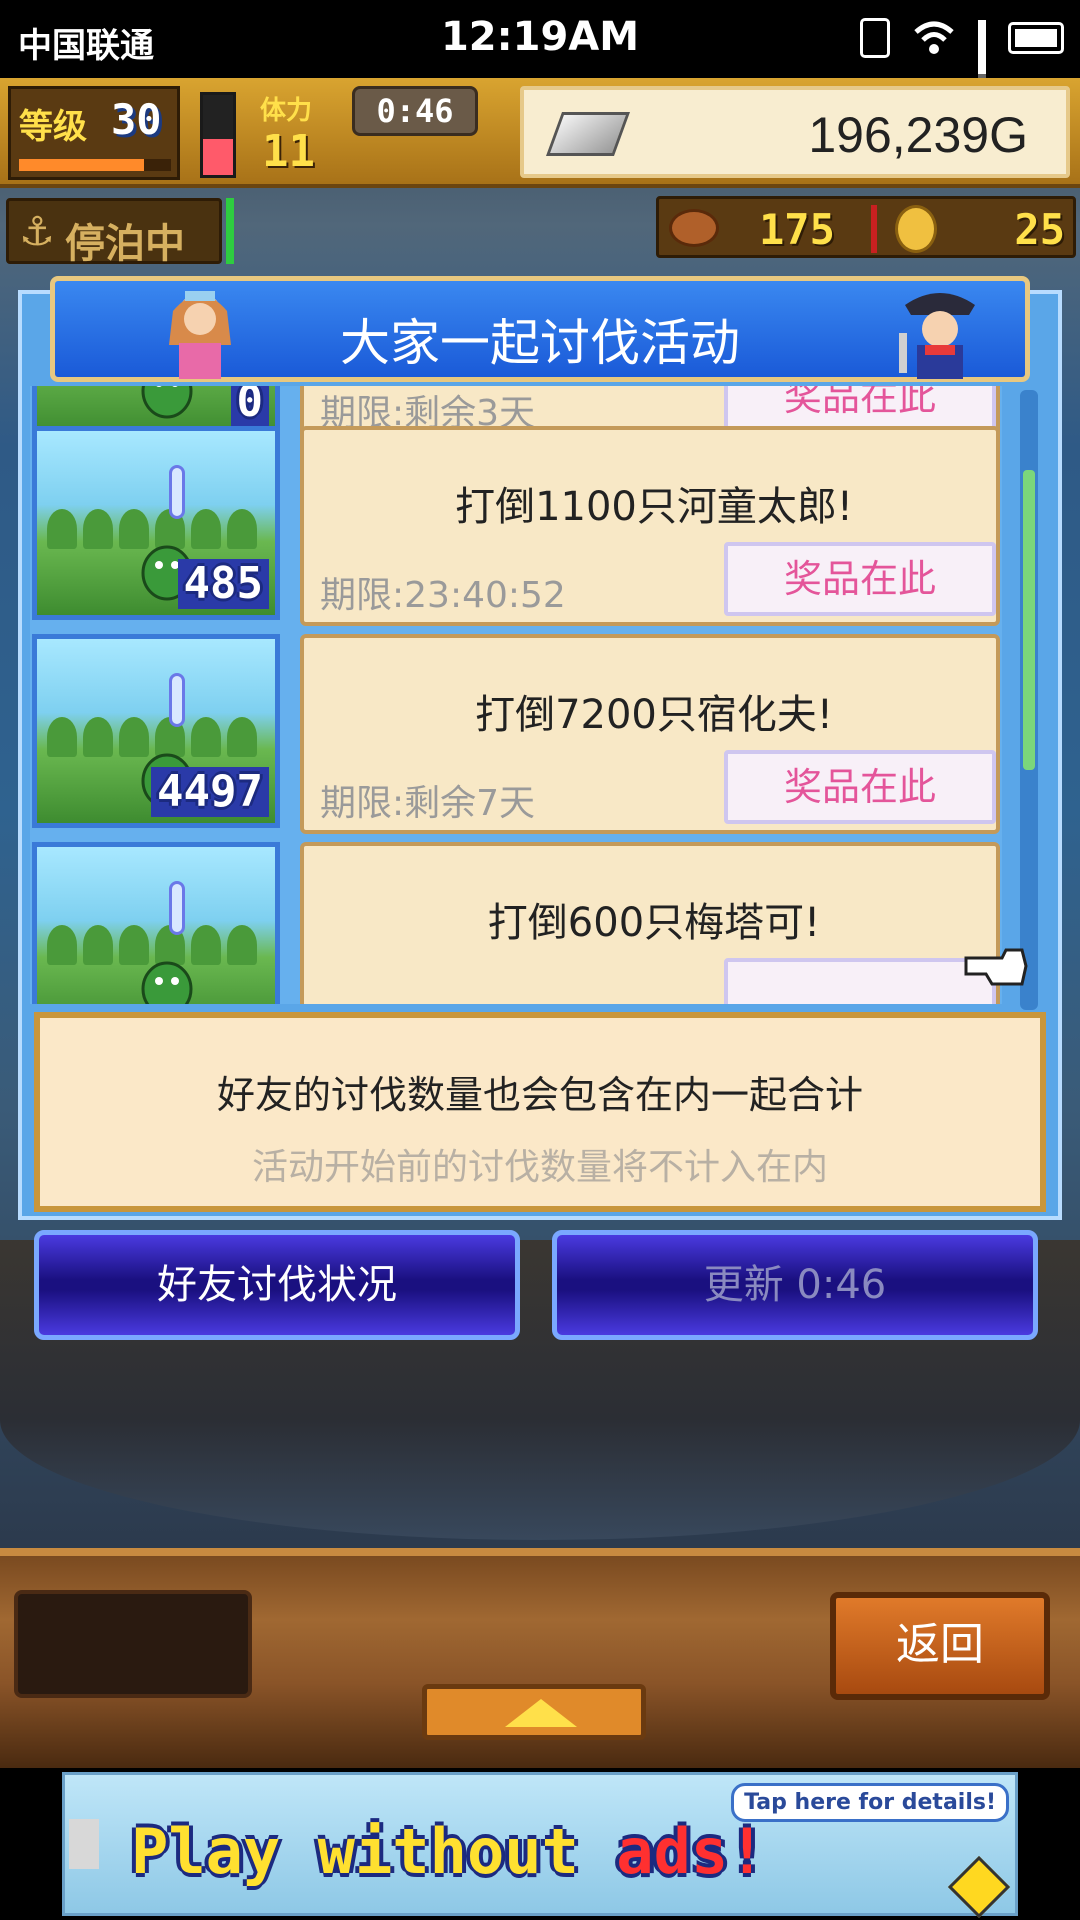  What do you see at coordinates (940, 1646) in the screenshot?
I see `return-button: 返回` at bounding box center [940, 1646].